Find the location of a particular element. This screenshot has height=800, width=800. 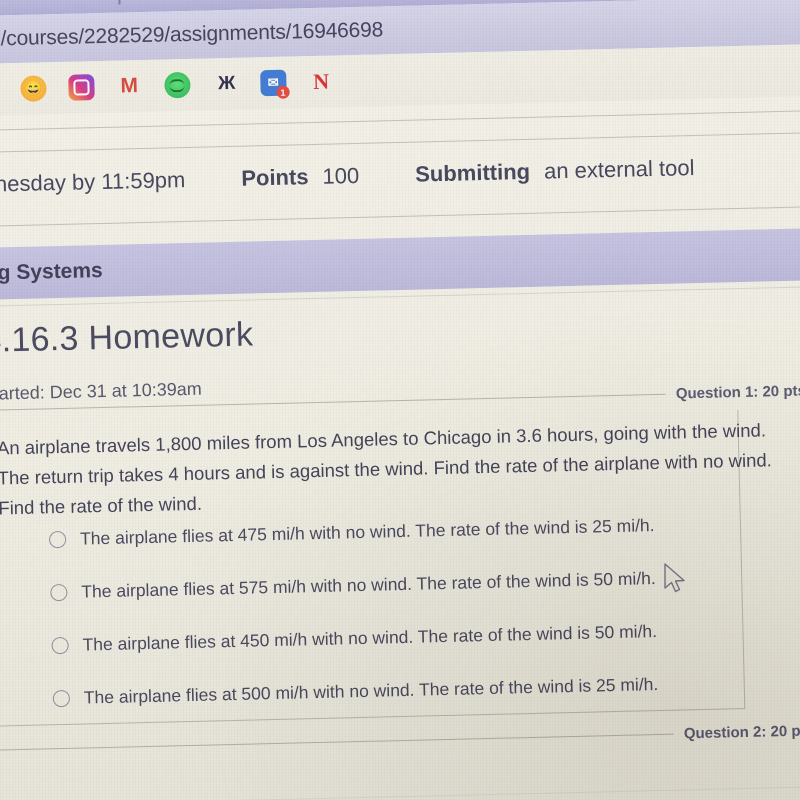

submitting-value: an external tool is located at coordinates (619, 169).